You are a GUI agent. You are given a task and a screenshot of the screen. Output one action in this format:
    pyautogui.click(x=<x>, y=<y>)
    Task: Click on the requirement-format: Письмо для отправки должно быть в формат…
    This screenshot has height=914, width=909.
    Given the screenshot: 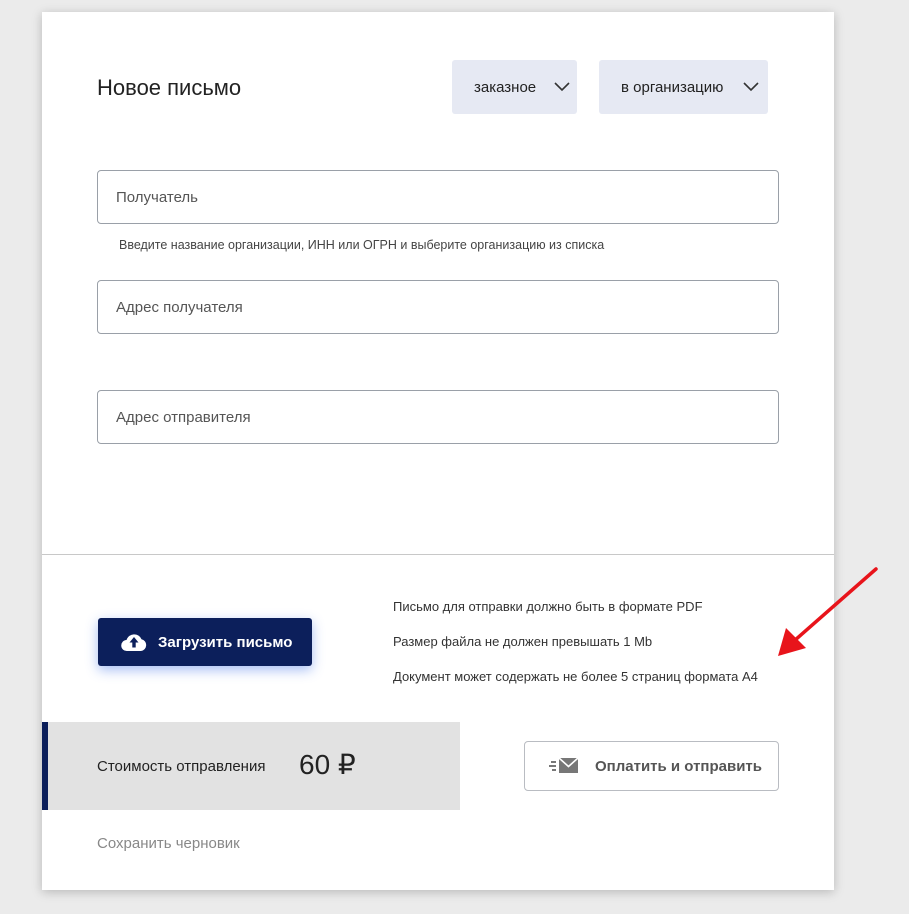 What is the action you would take?
    pyautogui.click(x=548, y=606)
    